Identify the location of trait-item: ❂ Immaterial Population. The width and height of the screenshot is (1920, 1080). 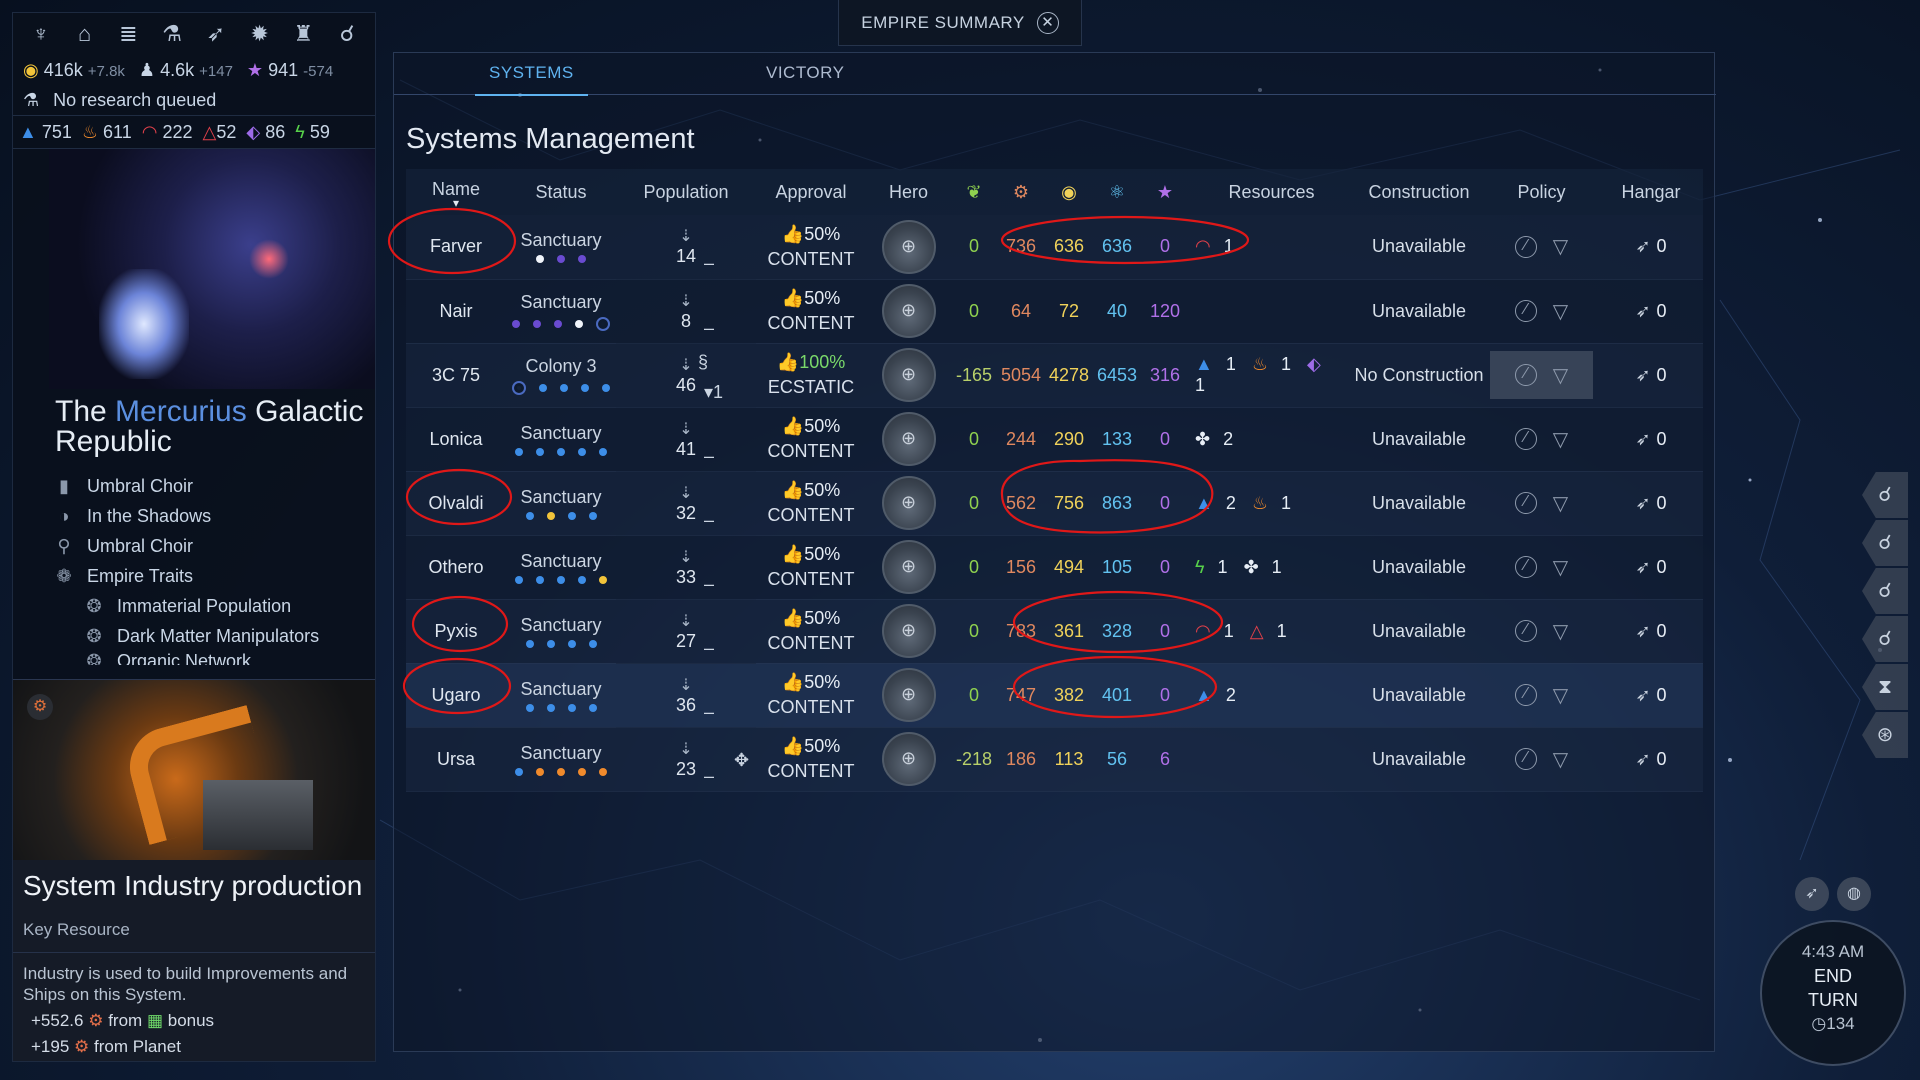
(215, 606).